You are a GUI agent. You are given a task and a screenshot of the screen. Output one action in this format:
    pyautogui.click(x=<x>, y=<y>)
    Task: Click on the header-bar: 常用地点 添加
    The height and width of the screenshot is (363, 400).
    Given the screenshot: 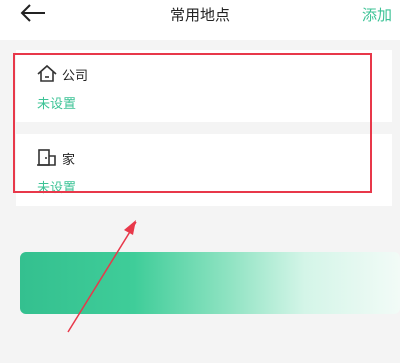 What is the action you would take?
    pyautogui.click(x=200, y=20)
    